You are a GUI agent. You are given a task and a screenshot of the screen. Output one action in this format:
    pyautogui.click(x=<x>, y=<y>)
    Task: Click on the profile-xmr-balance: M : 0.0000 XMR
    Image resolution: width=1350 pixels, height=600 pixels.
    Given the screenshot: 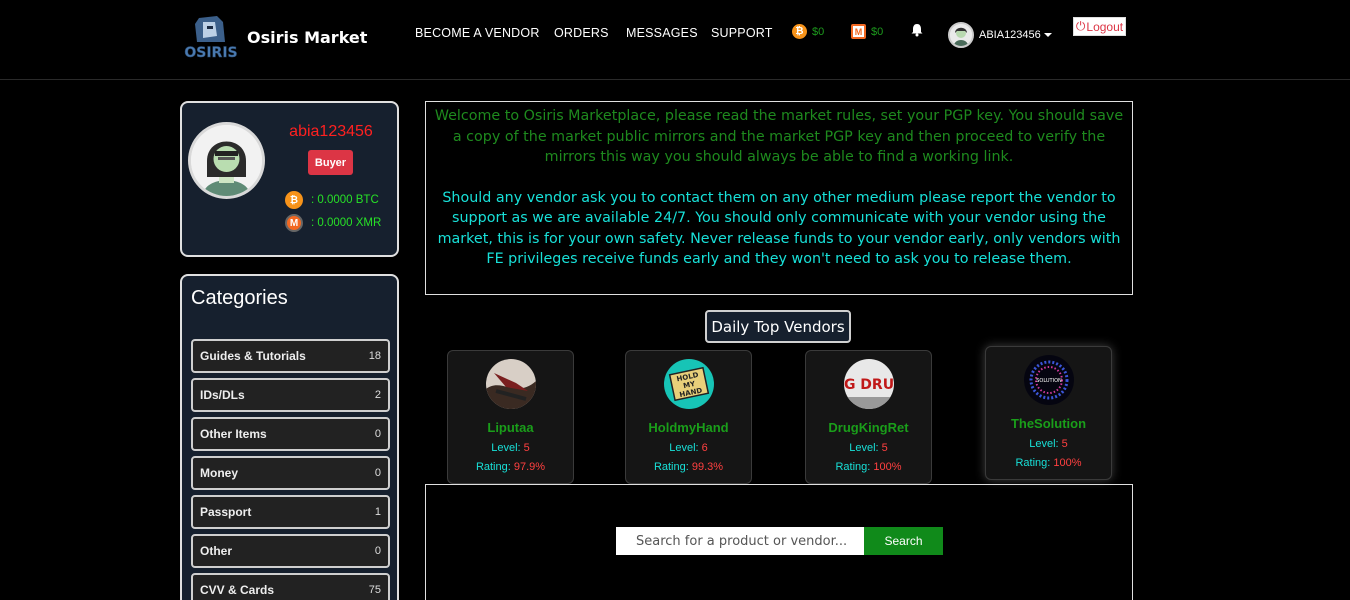 What is the action you would take?
    pyautogui.click(x=333, y=223)
    